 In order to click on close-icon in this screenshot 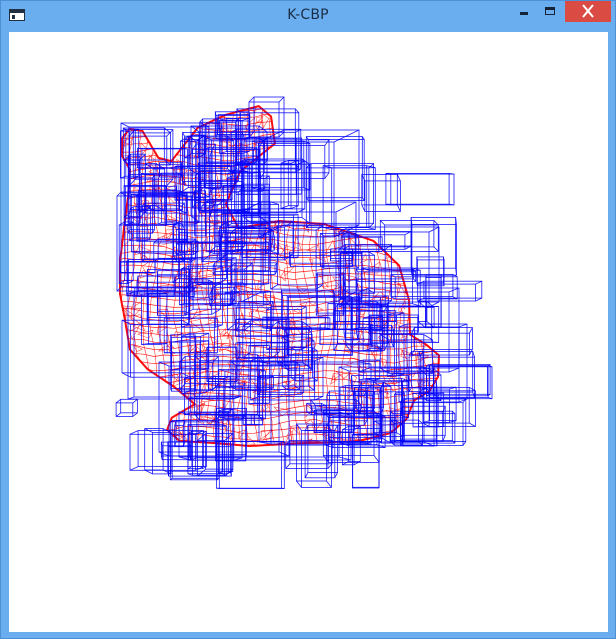, I will do `click(588, 11)`.